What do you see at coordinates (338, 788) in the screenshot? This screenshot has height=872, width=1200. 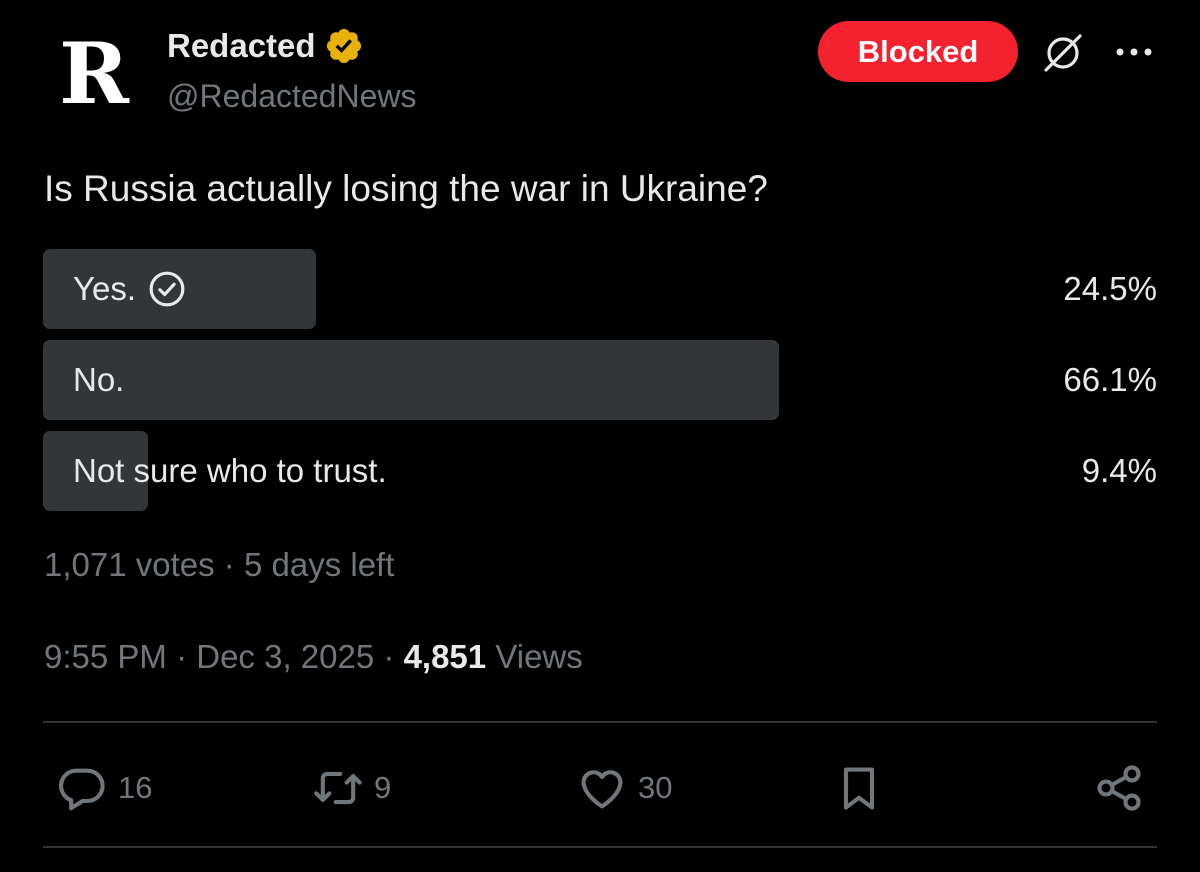 I see `repost-icon` at bounding box center [338, 788].